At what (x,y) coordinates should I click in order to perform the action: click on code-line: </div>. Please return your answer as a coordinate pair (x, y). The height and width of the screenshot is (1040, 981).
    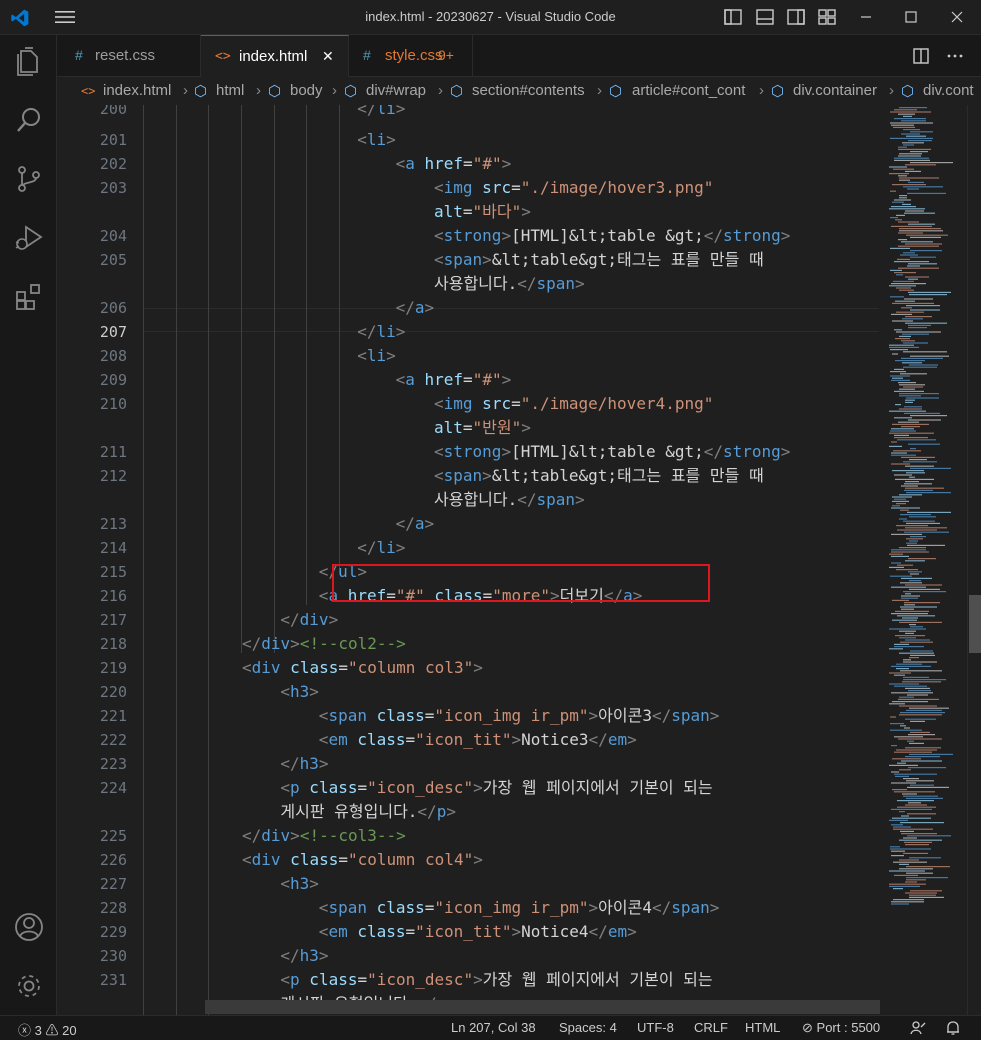
    Looking at the image, I should click on (309, 620).